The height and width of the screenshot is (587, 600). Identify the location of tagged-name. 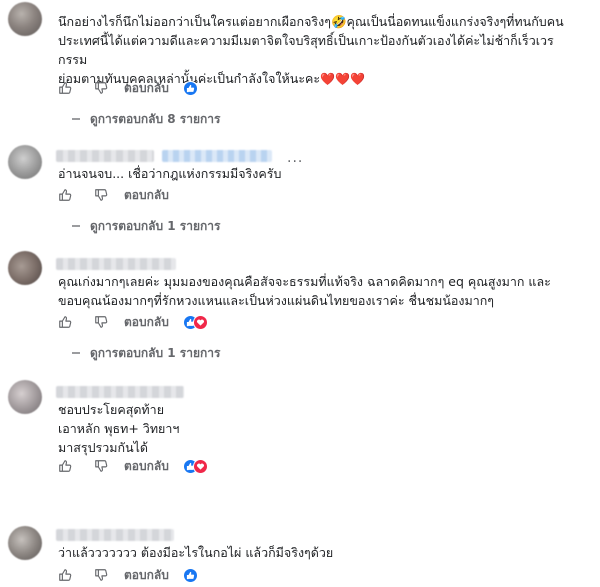
(217, 156).